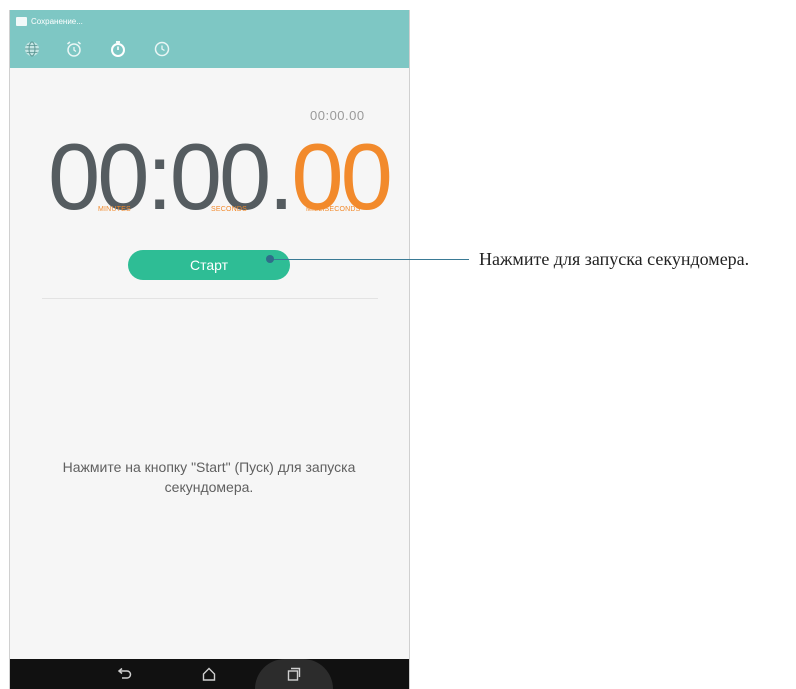 The image size is (796, 689). What do you see at coordinates (229, 209) in the screenshot?
I see `seconds-label: SECONDS` at bounding box center [229, 209].